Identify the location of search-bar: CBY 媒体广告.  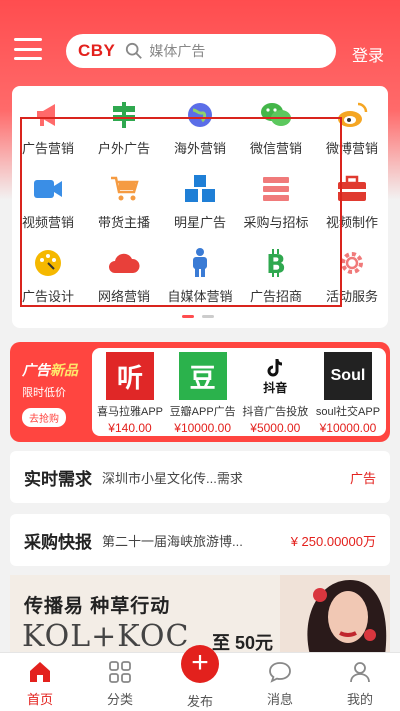
(201, 51).